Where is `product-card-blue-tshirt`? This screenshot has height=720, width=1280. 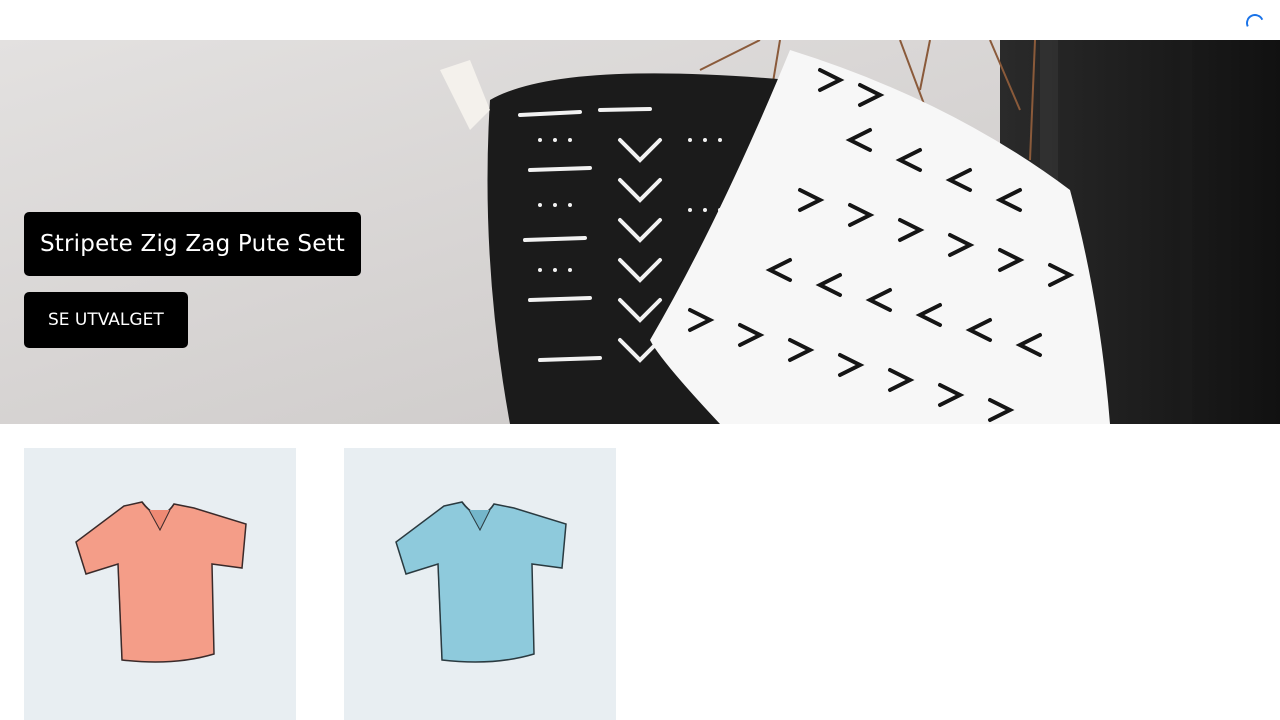
product-card-blue-tshirt is located at coordinates (480, 584).